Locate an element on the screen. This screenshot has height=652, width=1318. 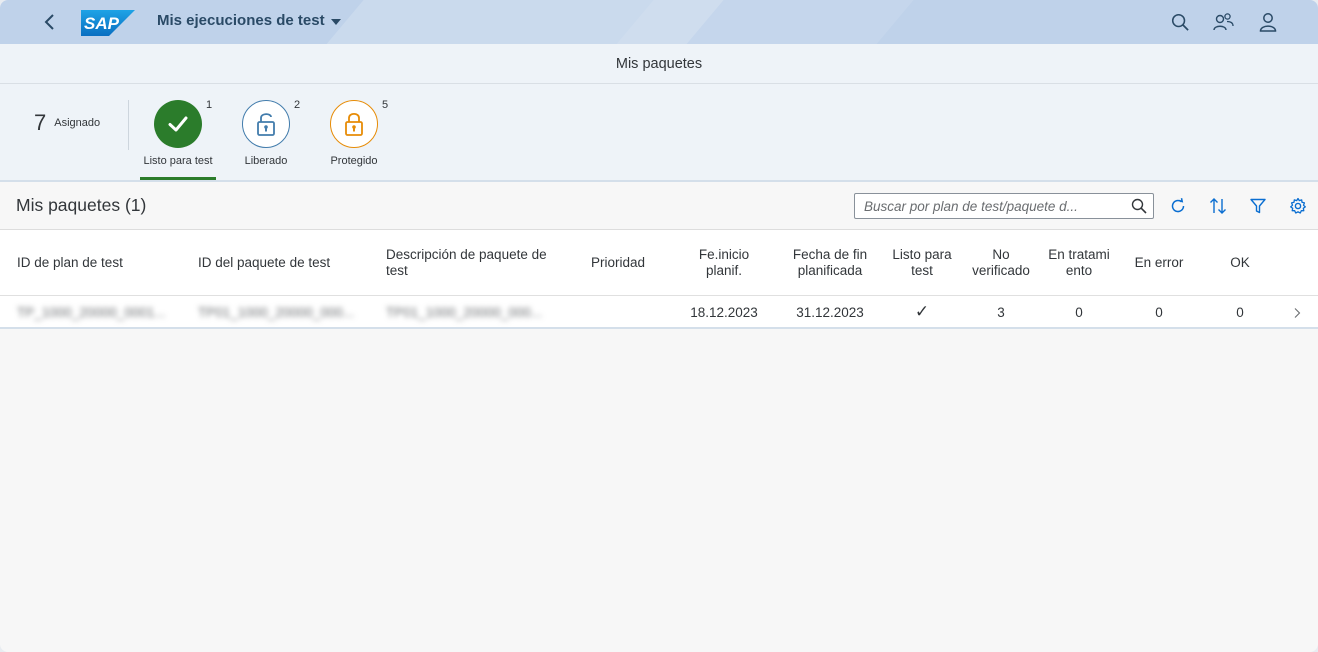
page-title-bar: Mis paquetes is located at coordinates (659, 64).